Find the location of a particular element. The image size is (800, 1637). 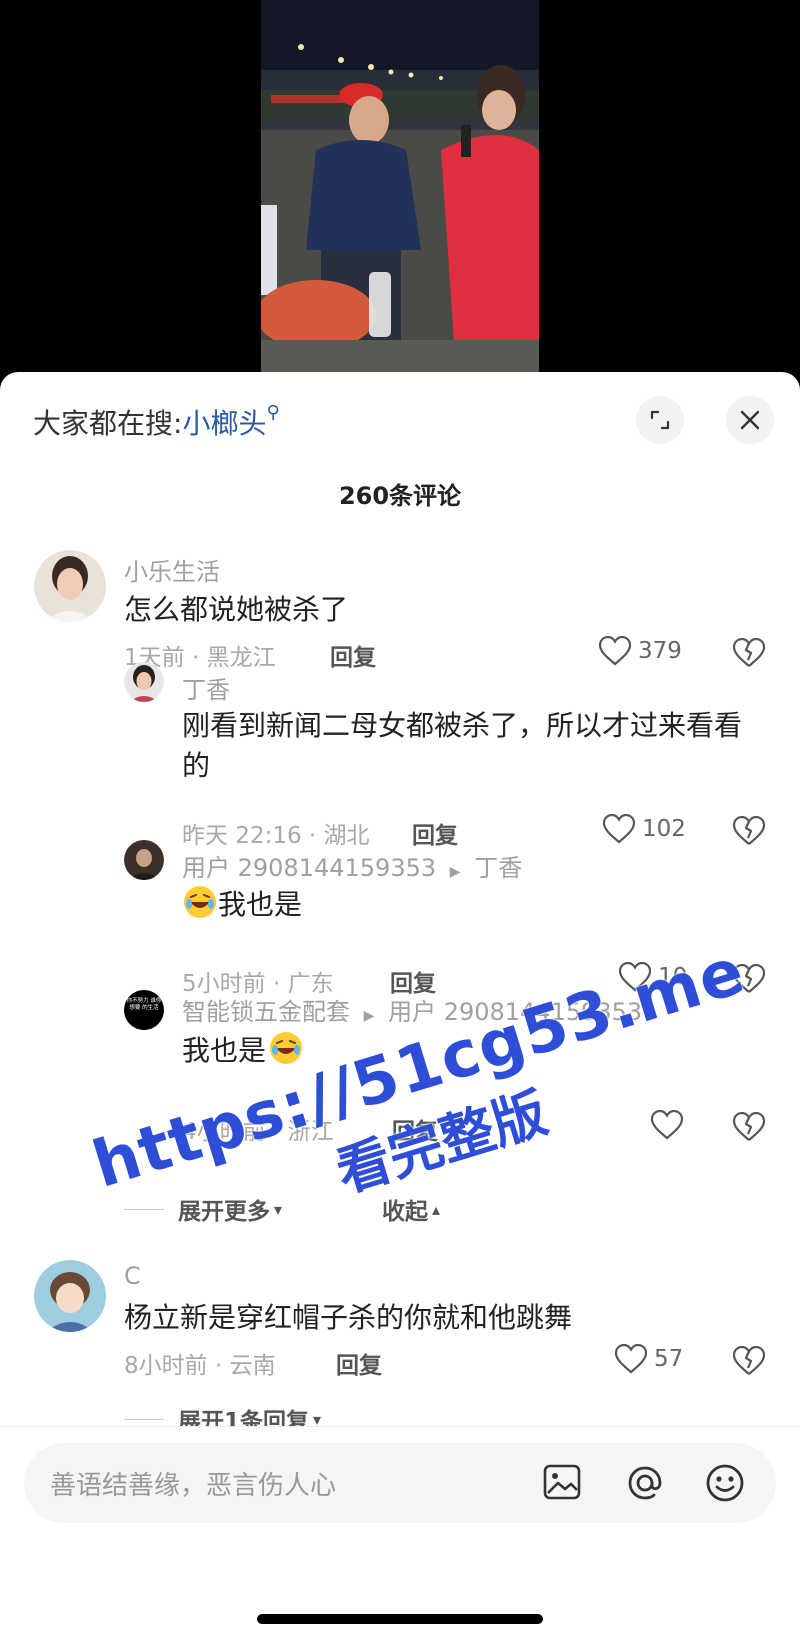

reply-to-user: 丁香 is located at coordinates (498, 868).